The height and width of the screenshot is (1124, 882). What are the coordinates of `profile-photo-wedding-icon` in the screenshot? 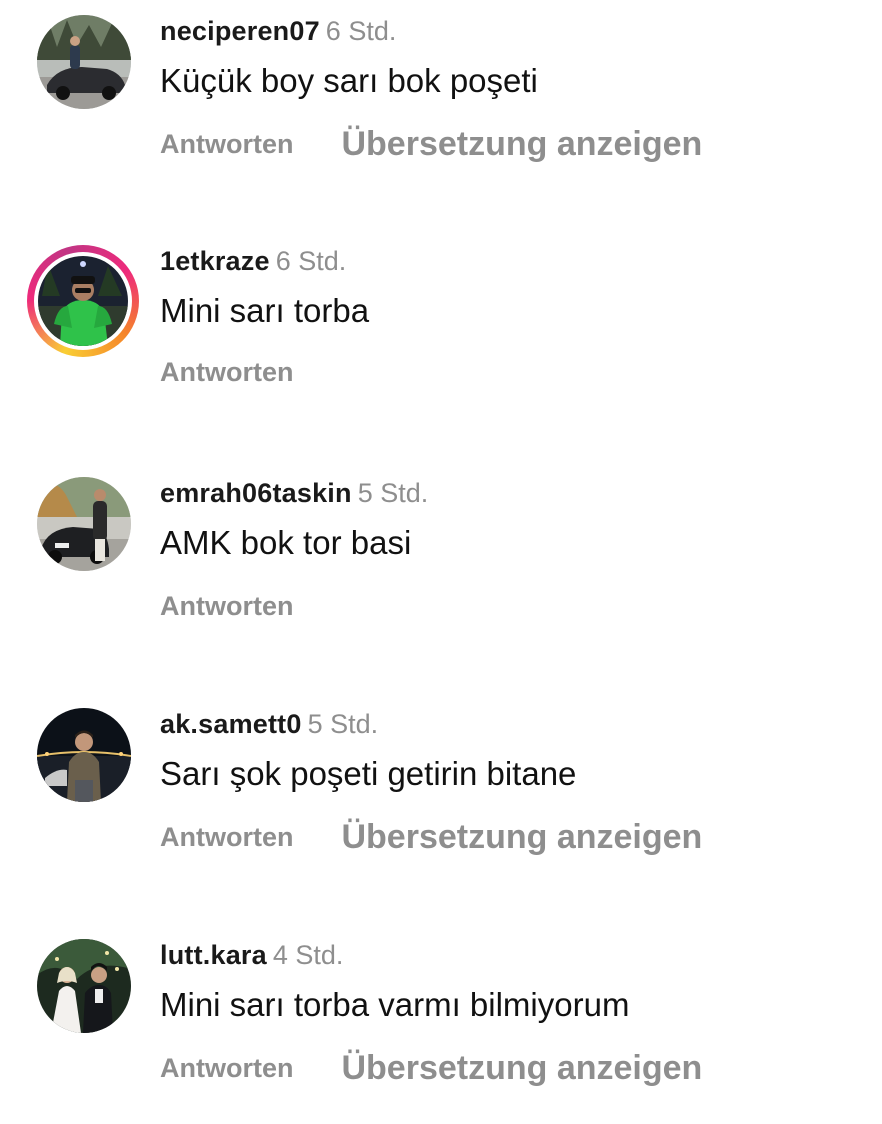 It's located at (84, 986).